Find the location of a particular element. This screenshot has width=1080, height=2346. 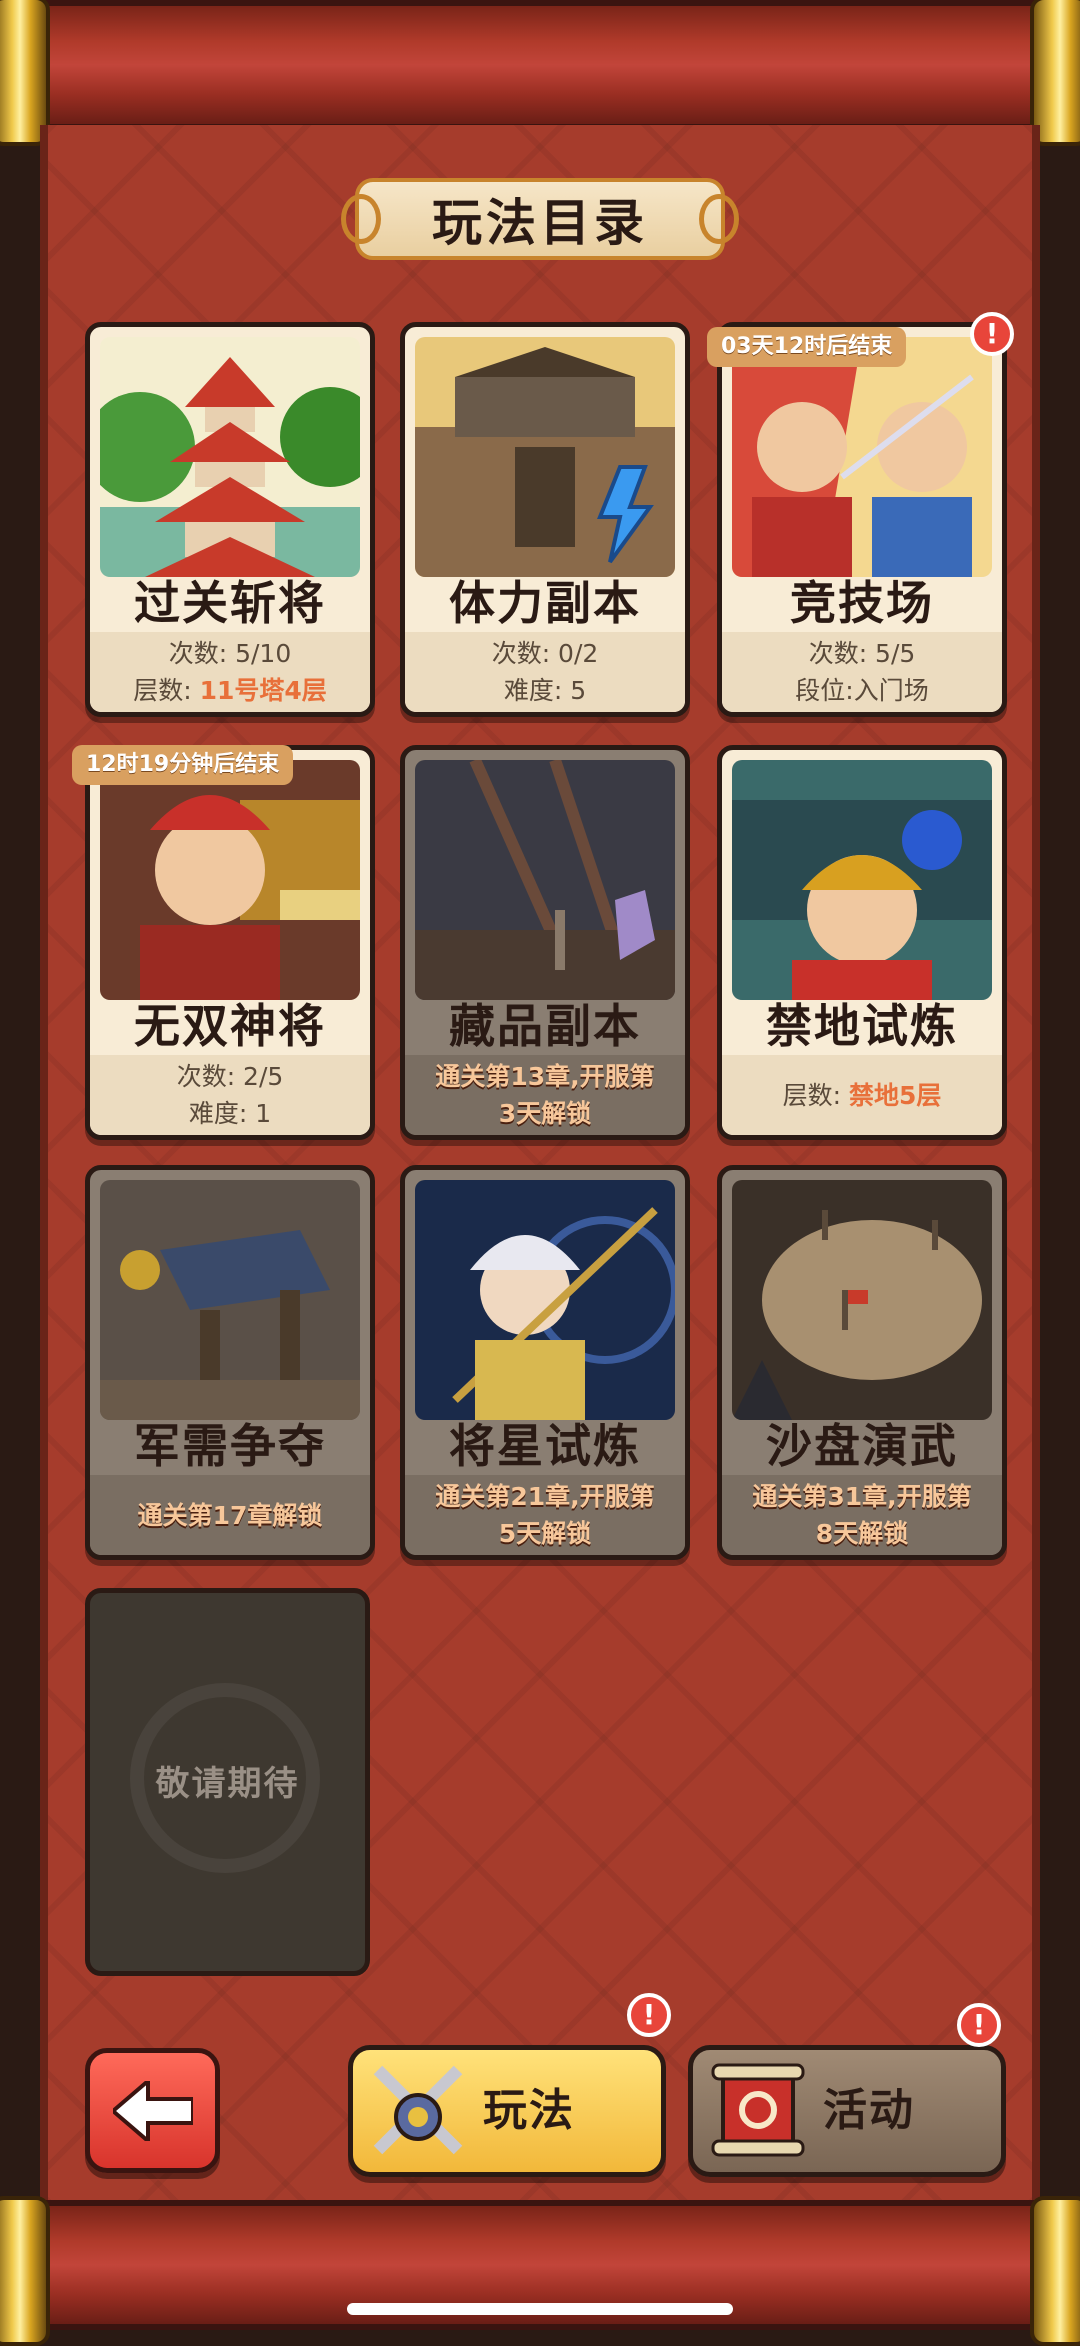

floor-text: 层数: 11号塔4层 is located at coordinates (230, 690).